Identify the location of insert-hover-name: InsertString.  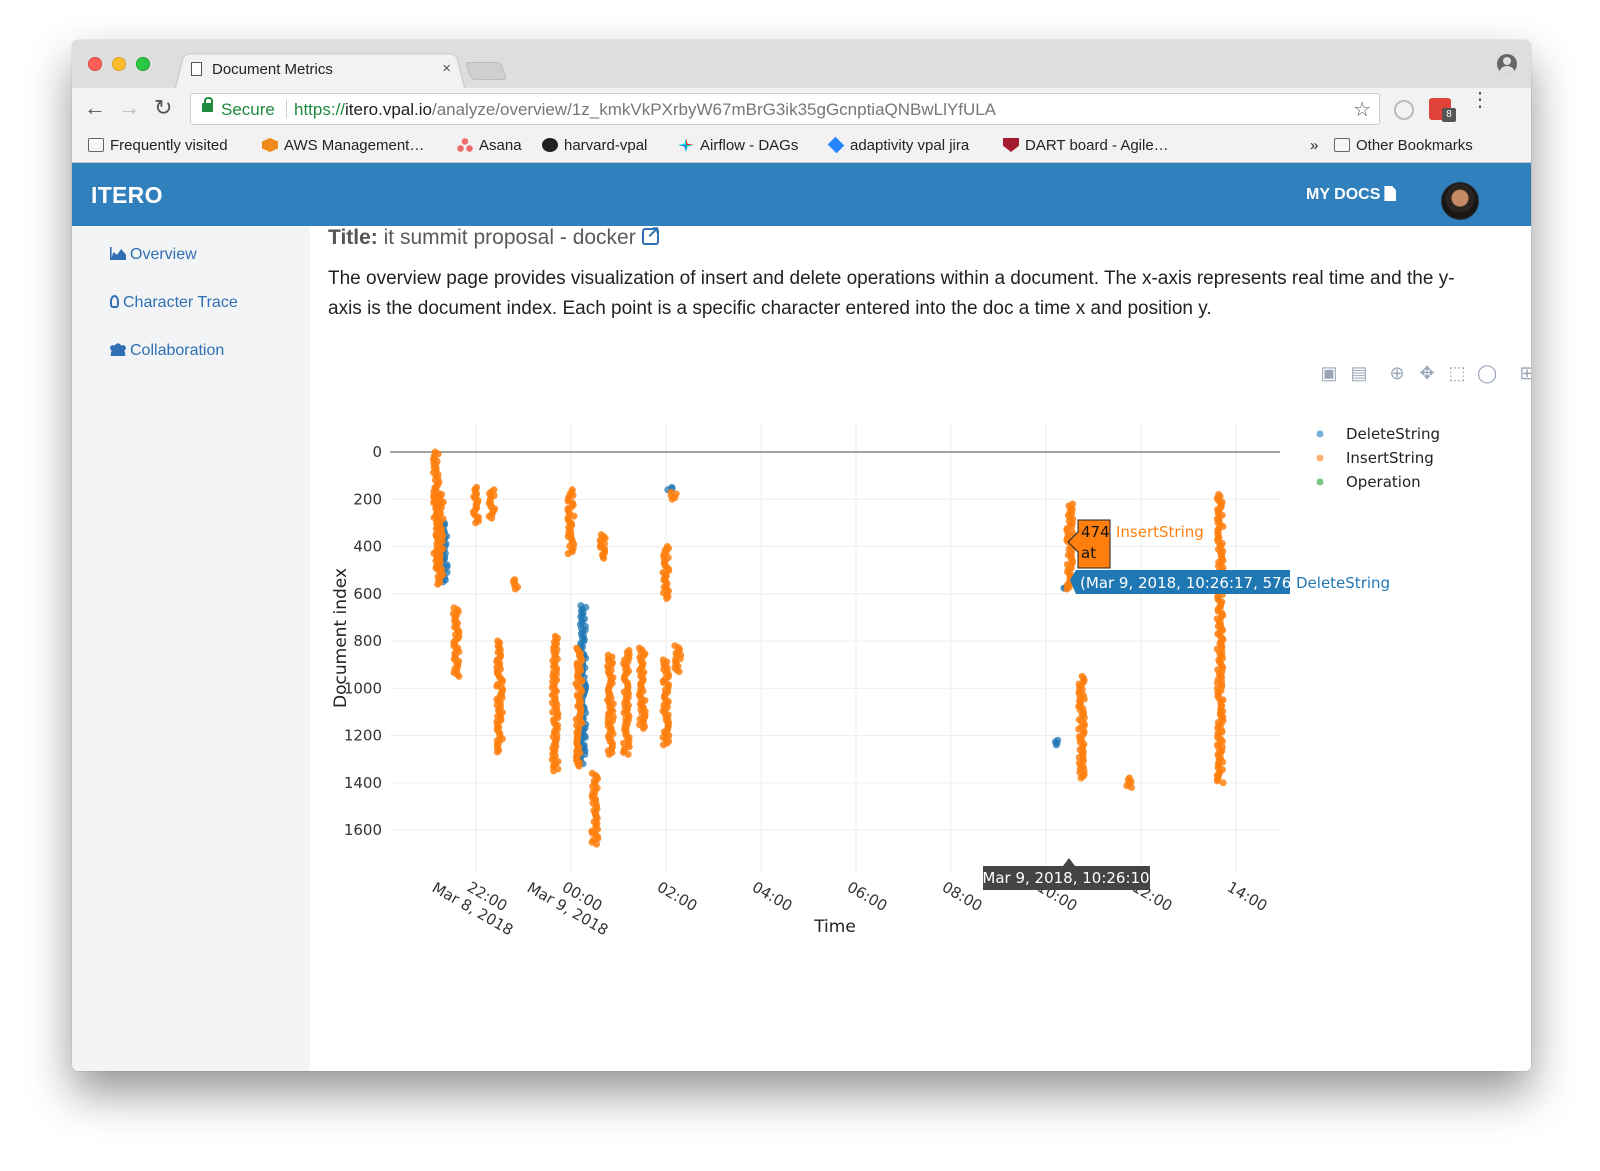
(1160, 532).